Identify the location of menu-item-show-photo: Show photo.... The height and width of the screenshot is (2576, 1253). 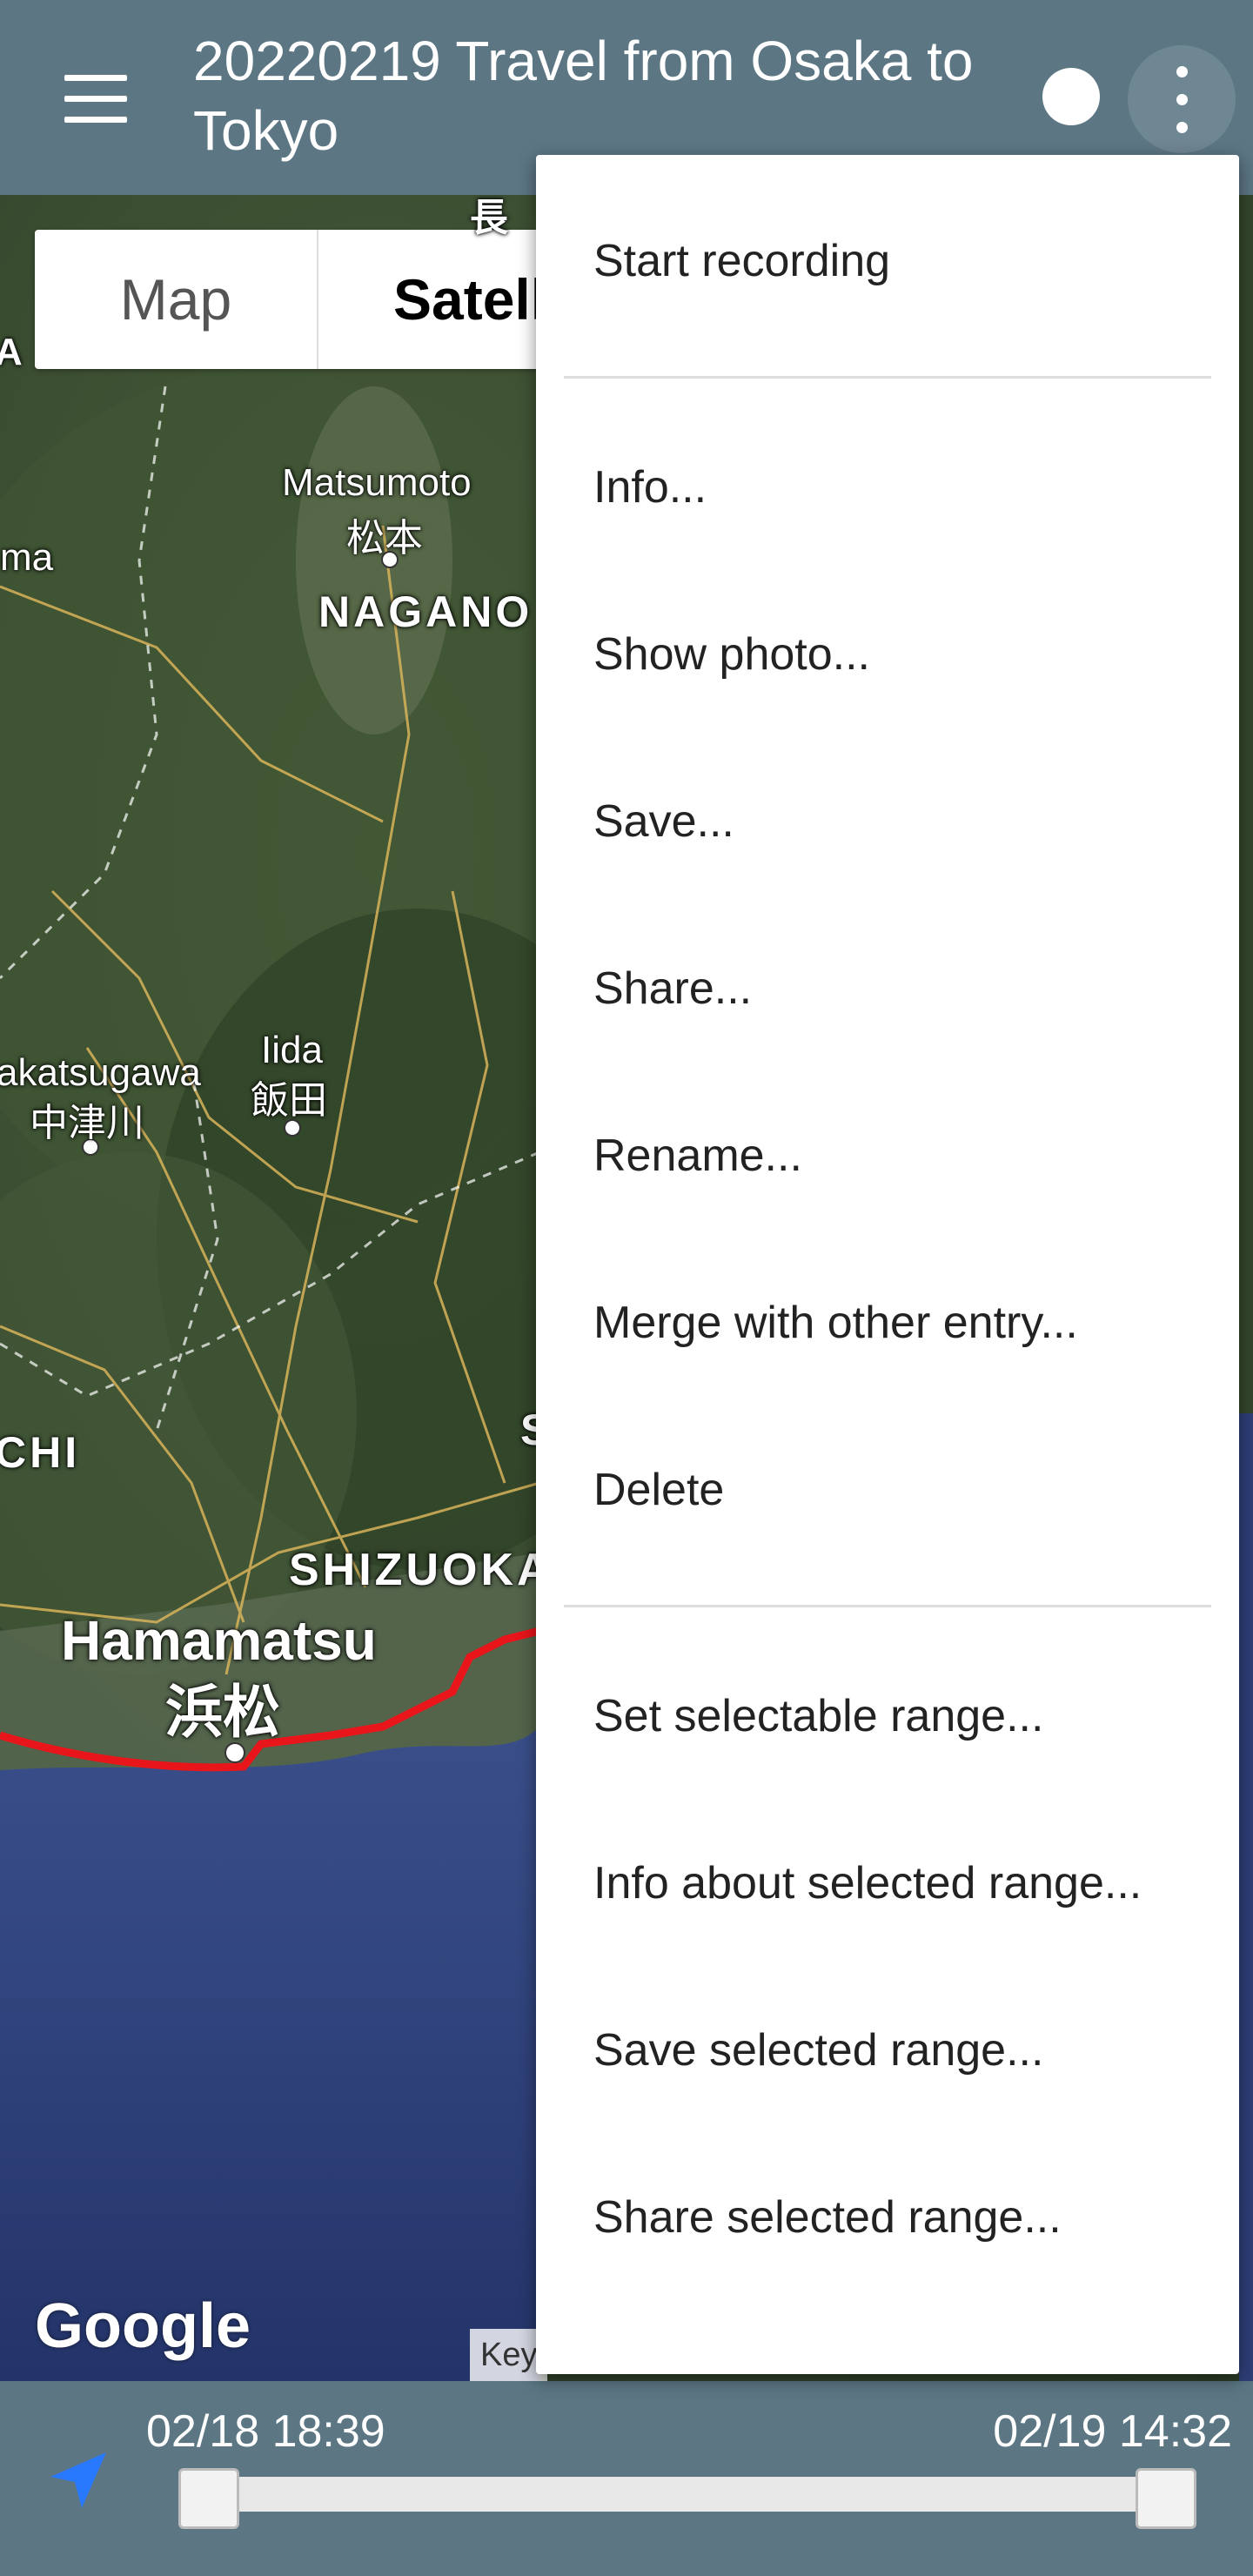
(731, 654).